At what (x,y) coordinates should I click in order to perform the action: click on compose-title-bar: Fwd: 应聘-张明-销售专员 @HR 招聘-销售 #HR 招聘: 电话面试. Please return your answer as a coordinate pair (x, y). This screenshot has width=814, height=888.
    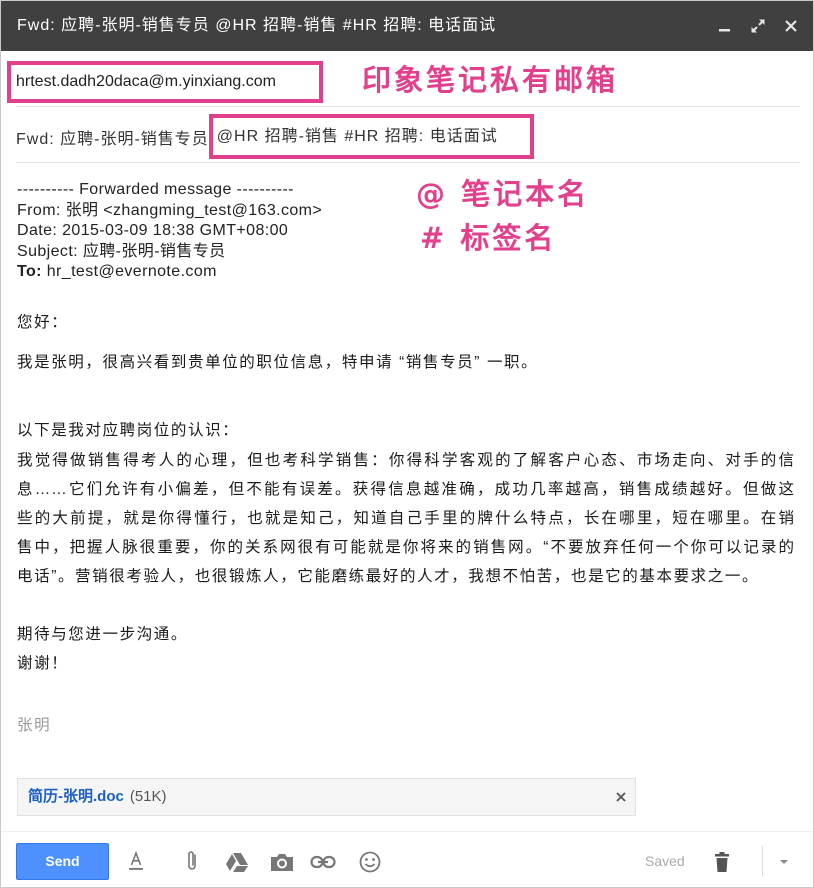
    Looking at the image, I should click on (407, 25).